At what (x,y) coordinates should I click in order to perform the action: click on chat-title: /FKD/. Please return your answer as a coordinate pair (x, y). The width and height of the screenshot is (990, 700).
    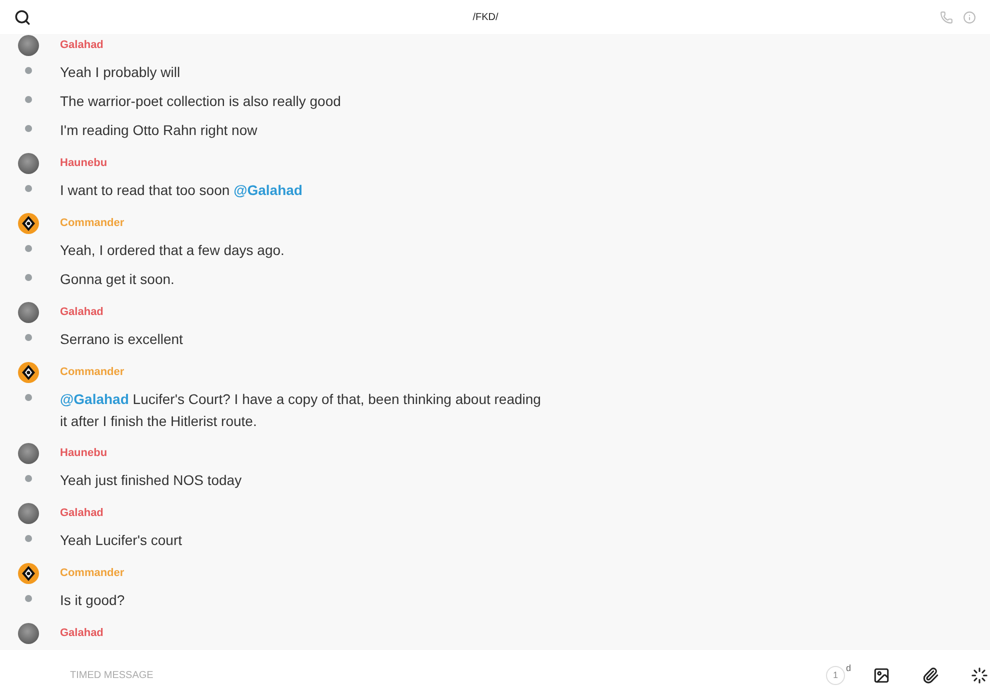
    Looking at the image, I should click on (486, 17).